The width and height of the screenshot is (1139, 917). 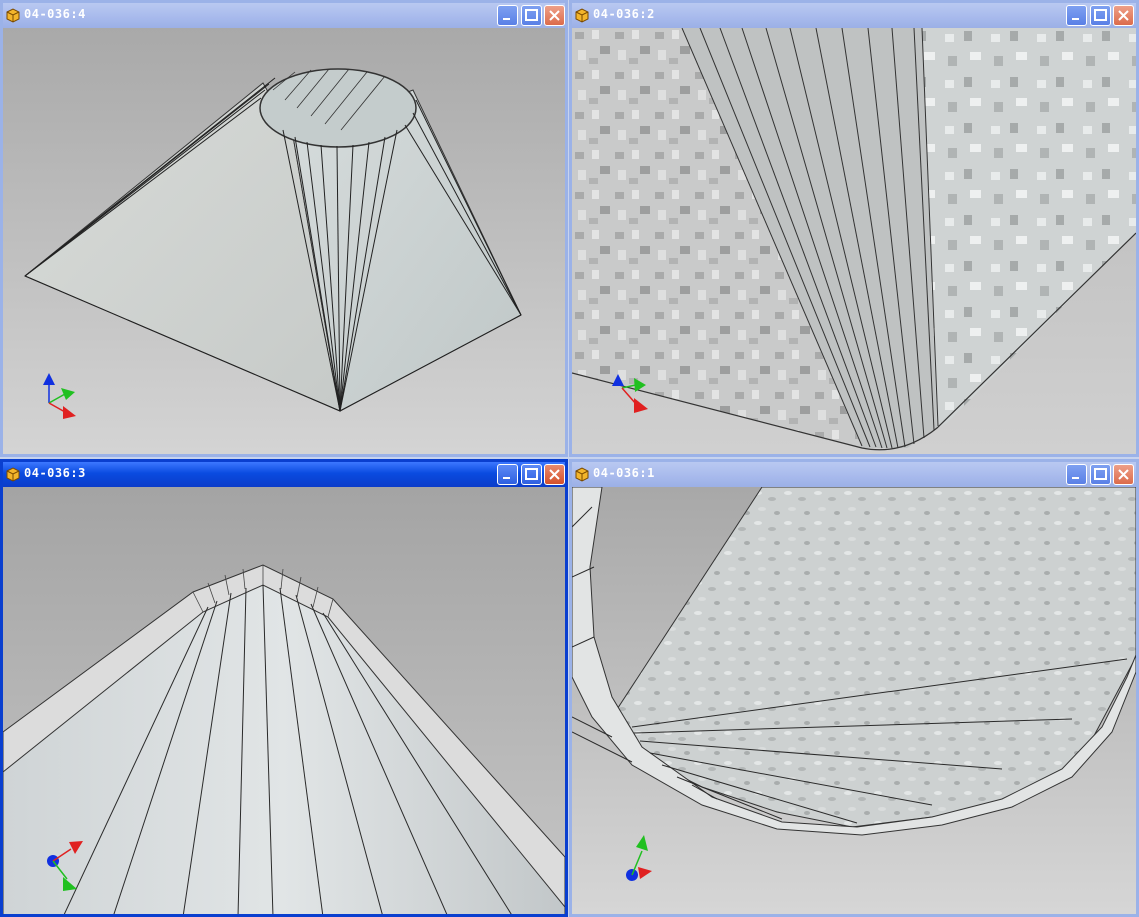 I want to click on window-title: 04-036:1, so click(x=624, y=473).